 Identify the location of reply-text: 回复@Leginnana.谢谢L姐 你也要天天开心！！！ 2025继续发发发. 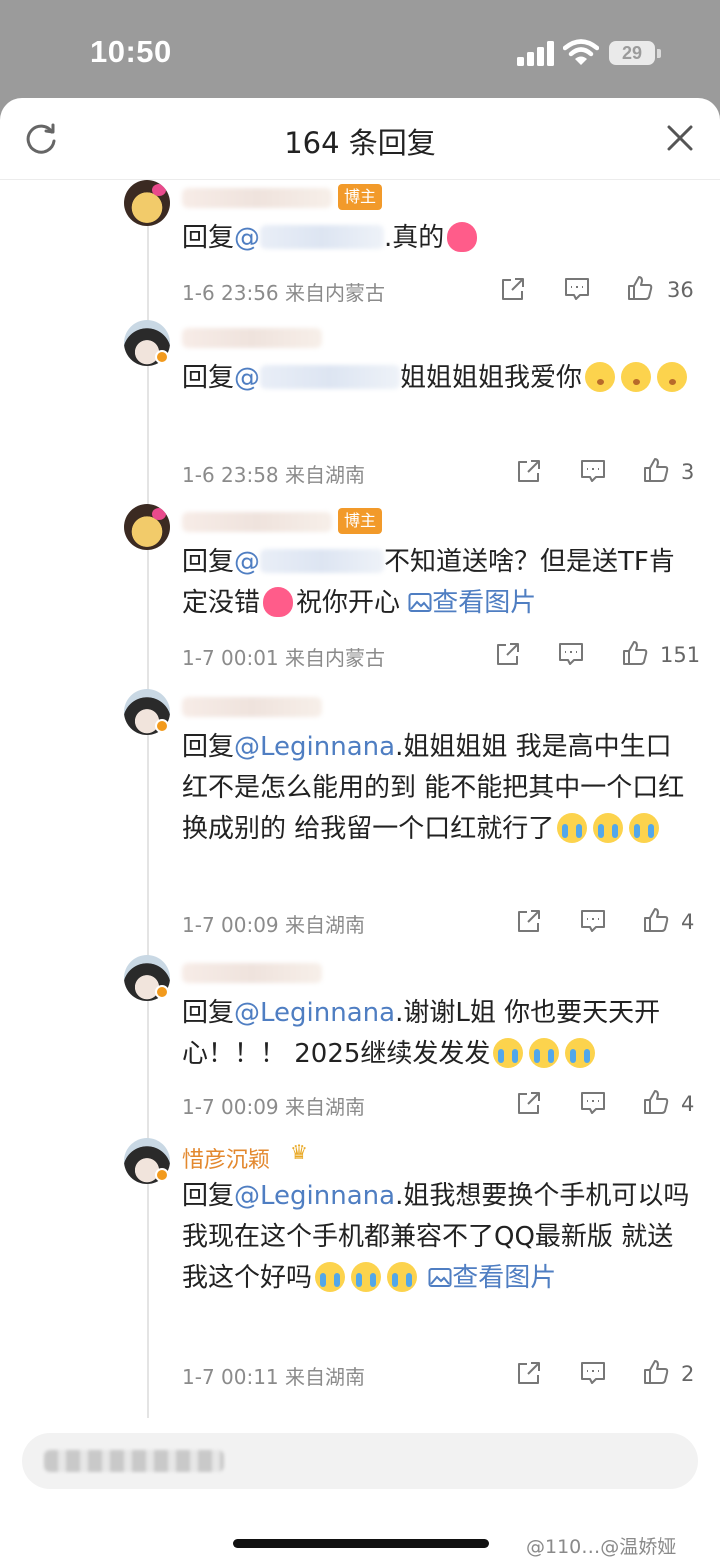
(438, 1034).